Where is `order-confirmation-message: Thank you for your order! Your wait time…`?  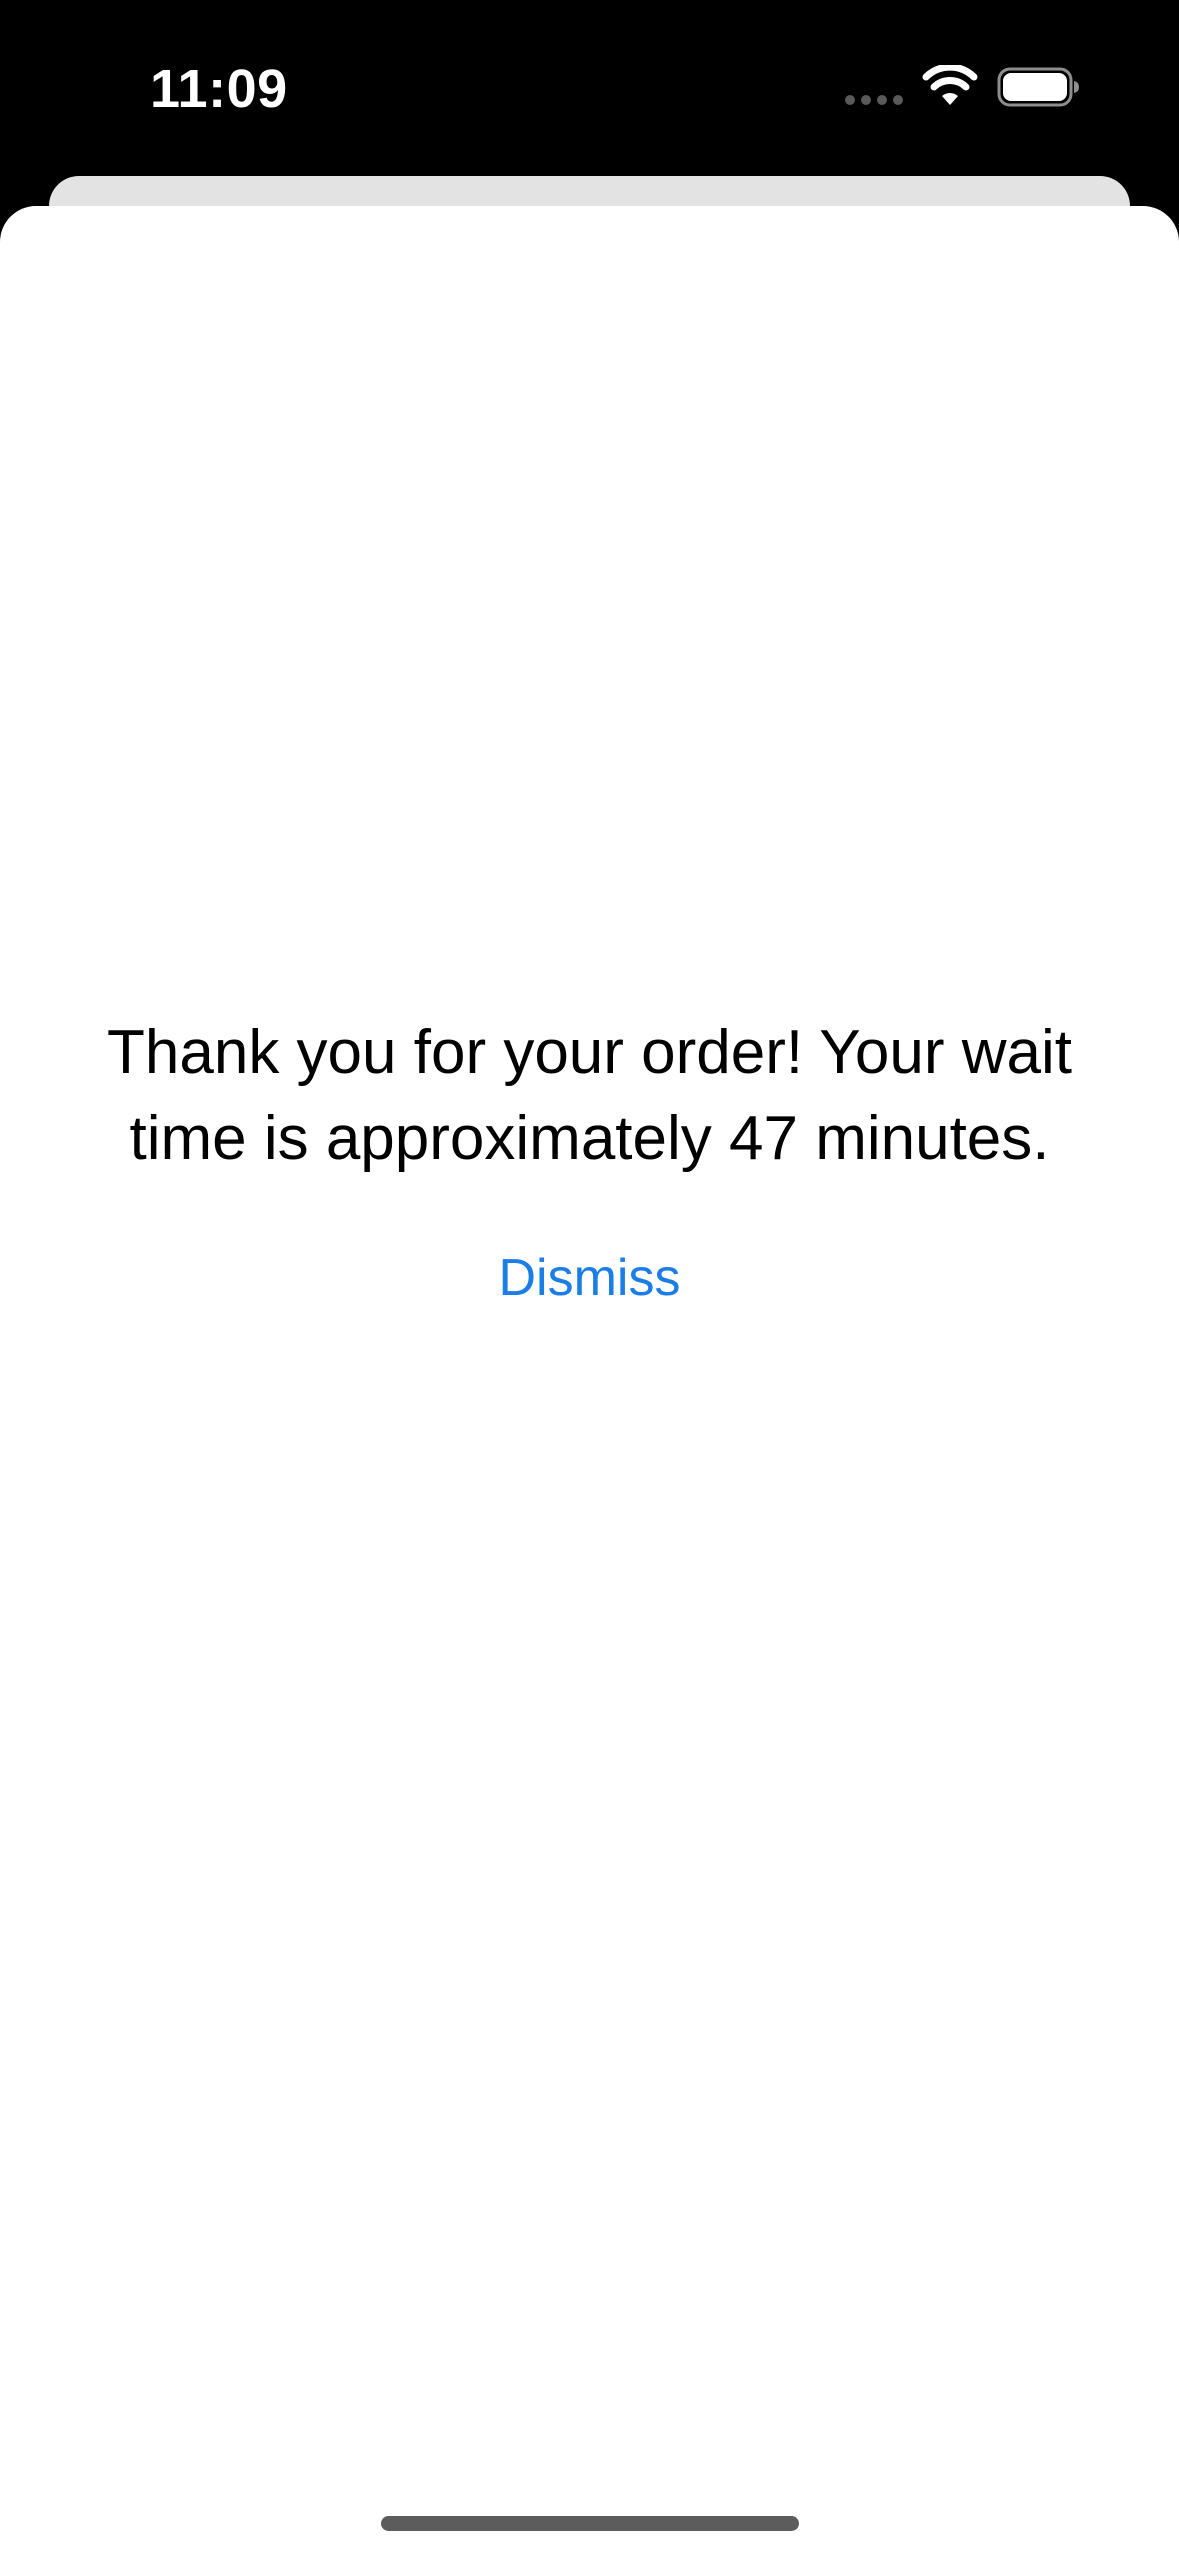 order-confirmation-message: Thank you for your order! Your wait time… is located at coordinates (589, 1095).